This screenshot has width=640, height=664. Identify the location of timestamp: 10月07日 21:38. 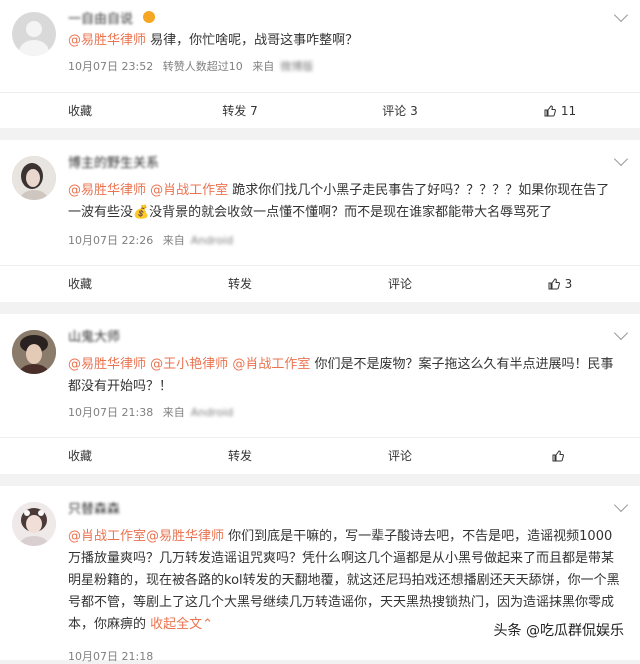
(110, 412).